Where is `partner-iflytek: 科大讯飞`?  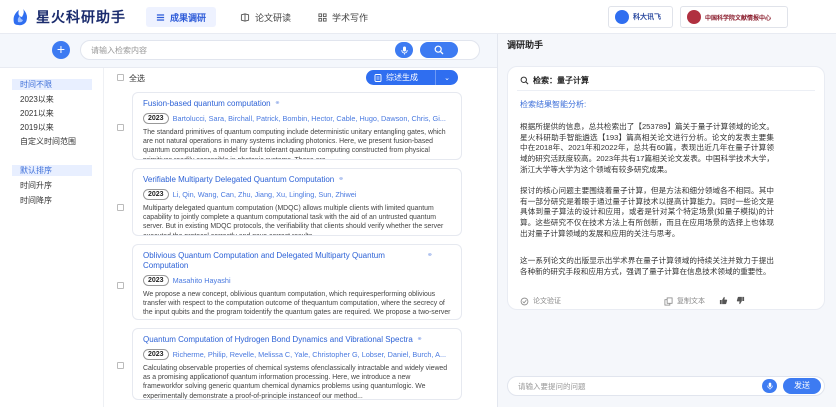 partner-iflytek: 科大讯飞 is located at coordinates (640, 17).